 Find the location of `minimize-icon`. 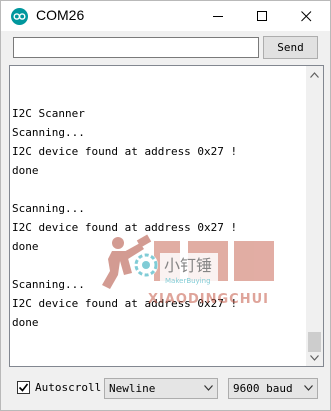

minimize-icon is located at coordinates (217, 16).